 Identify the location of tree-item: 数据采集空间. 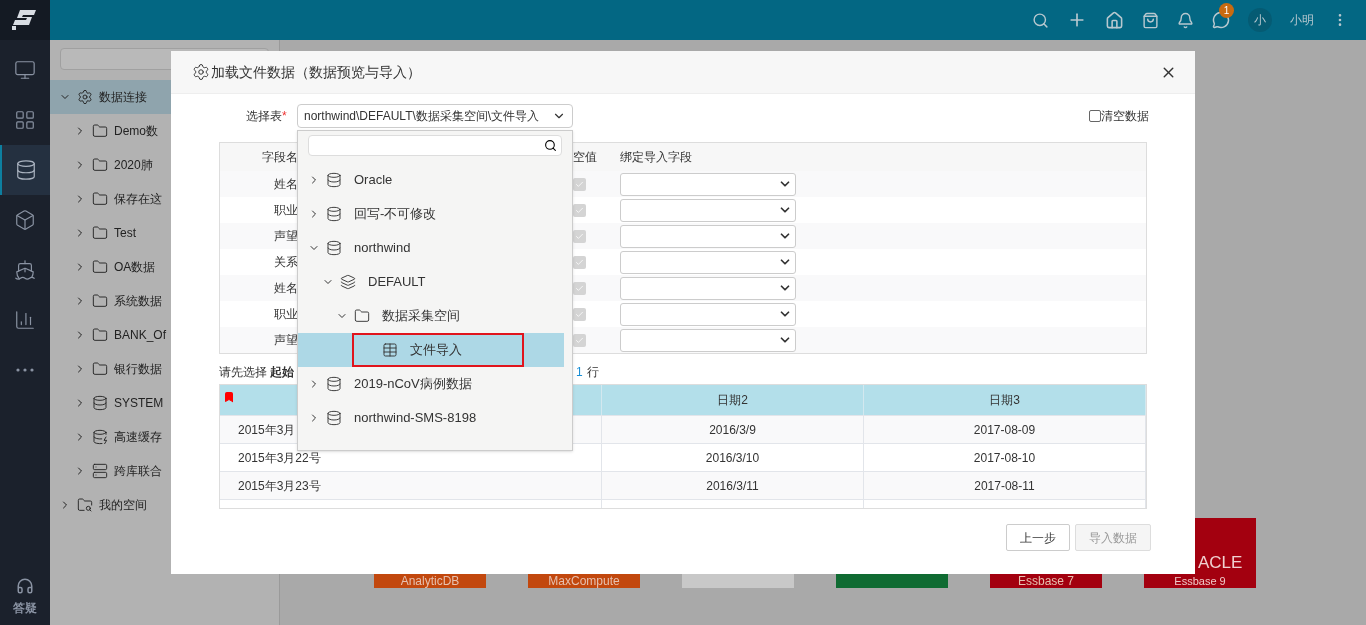
(431, 316).